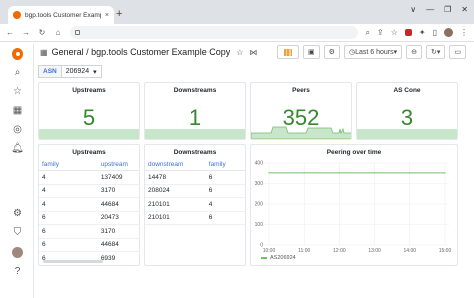 The image size is (474, 298). What do you see at coordinates (269, 251) in the screenshot?
I see `x-tick-label: 10:00` at bounding box center [269, 251].